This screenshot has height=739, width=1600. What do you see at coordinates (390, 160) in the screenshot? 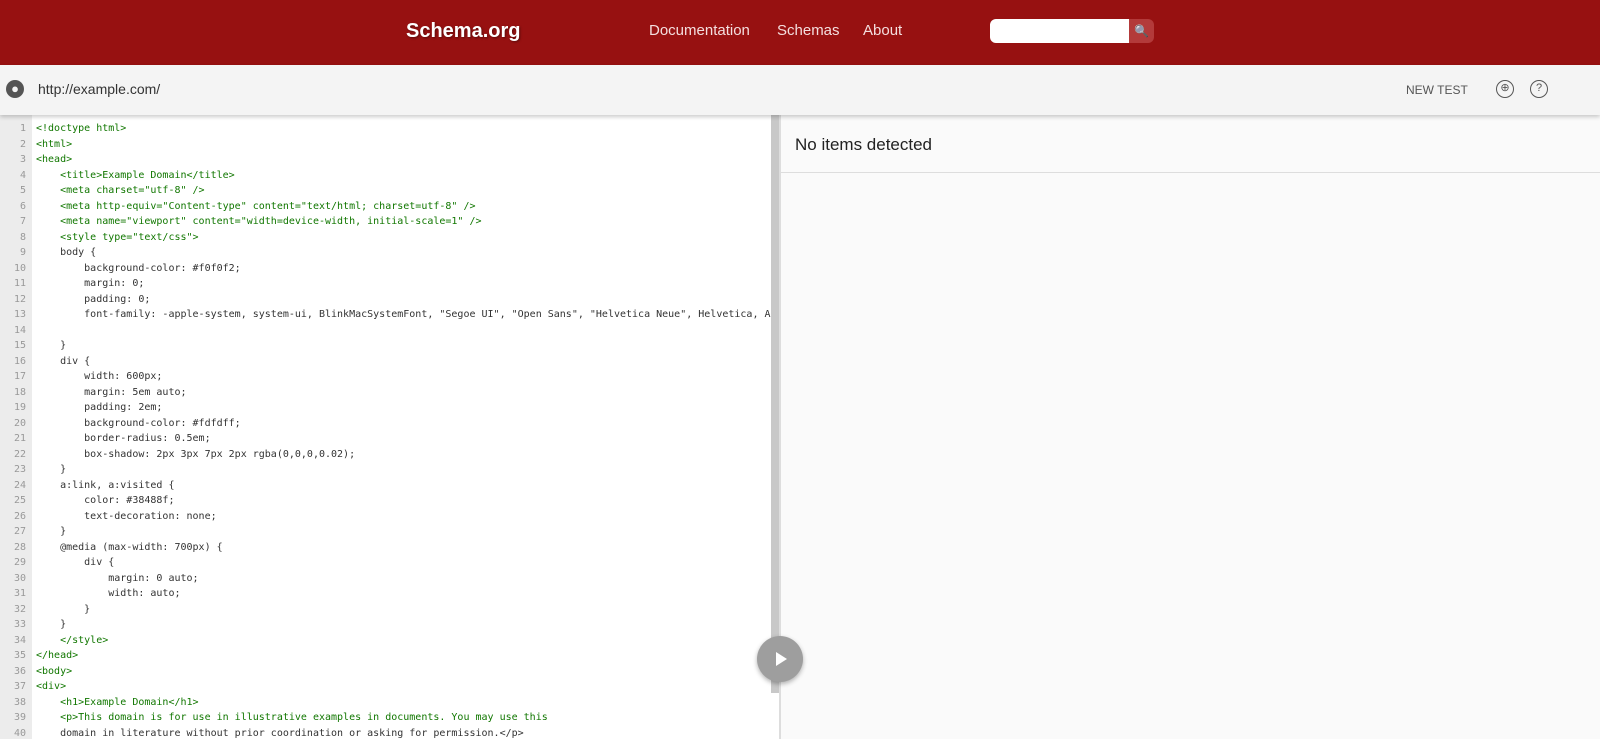
I see `code-line: 3 <head>` at bounding box center [390, 160].